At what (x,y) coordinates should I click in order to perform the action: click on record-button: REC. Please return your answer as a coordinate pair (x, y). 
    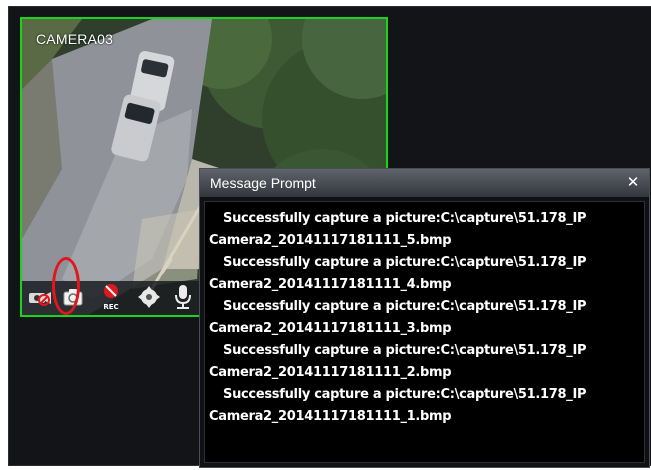
    Looking at the image, I should click on (111, 297).